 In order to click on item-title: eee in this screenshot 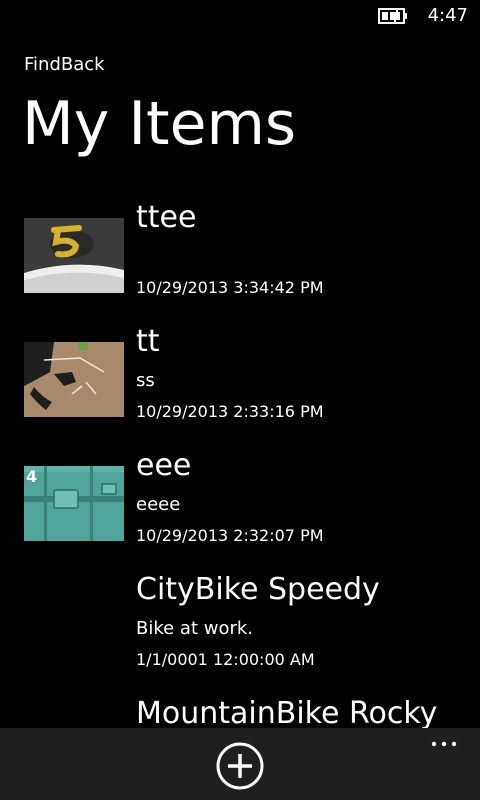, I will do `click(164, 465)`.